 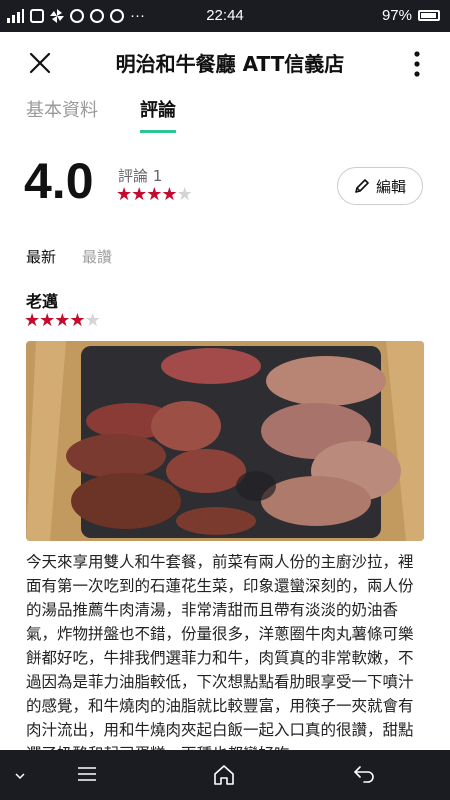 What do you see at coordinates (40, 63) in the screenshot?
I see `close-icon` at bounding box center [40, 63].